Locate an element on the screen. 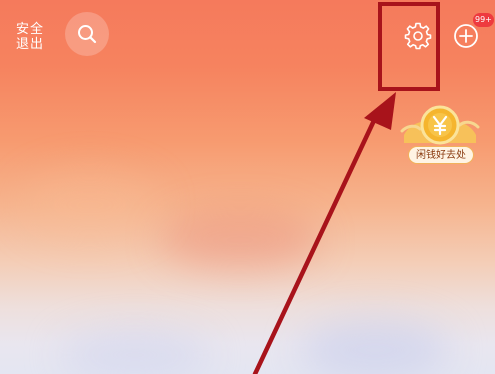  safe-exit-button: 安全 退出 is located at coordinates (30, 37).